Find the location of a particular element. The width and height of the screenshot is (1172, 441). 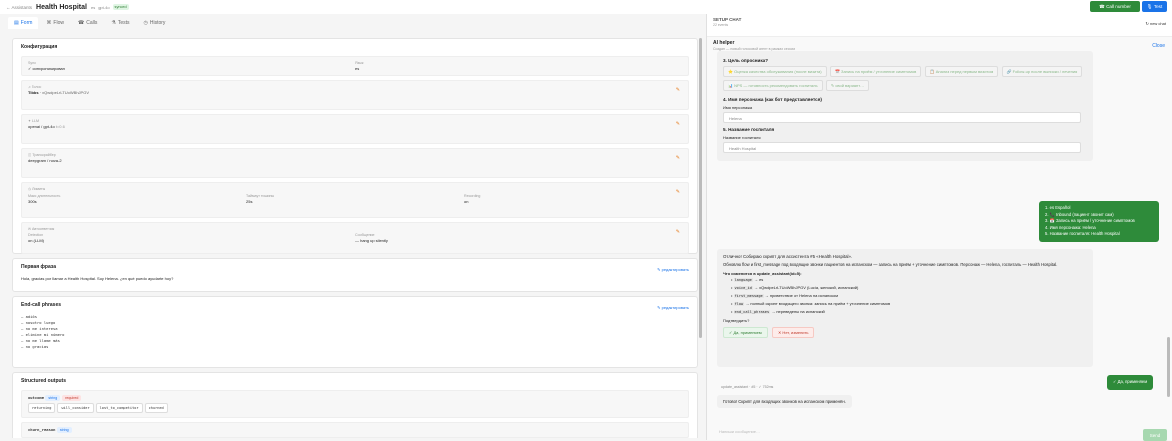

user-confirm-message: ✓ Да, применяем is located at coordinates (1130, 382).